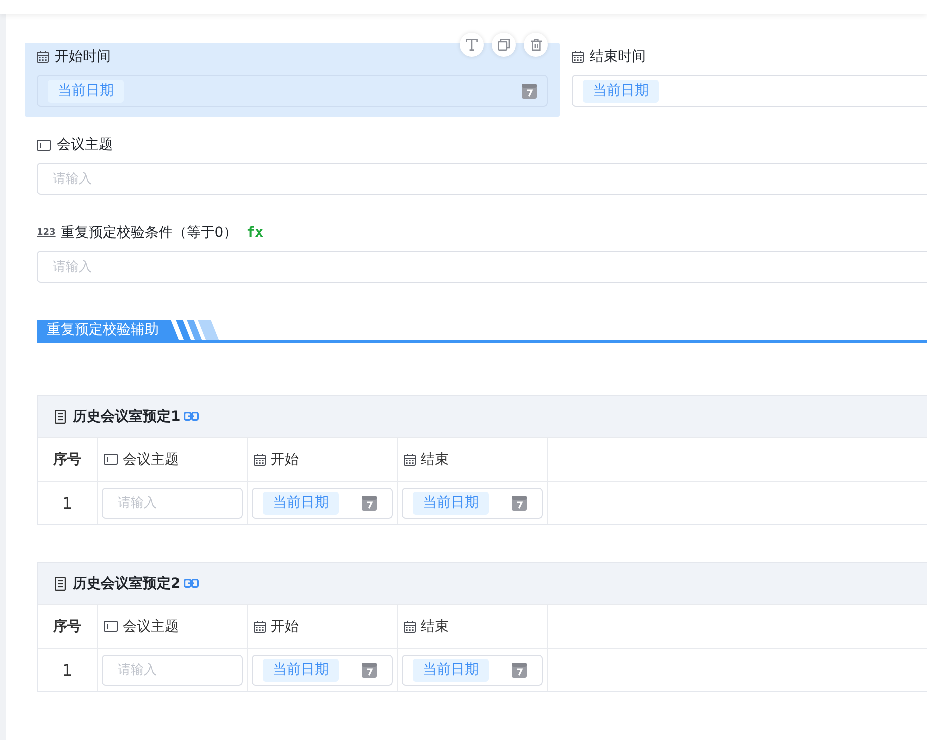 The height and width of the screenshot is (740, 927). Describe the element at coordinates (618, 57) in the screenshot. I see `field-label: 结束时间` at that location.